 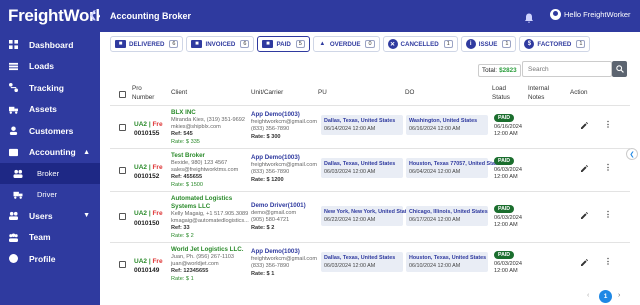 What do you see at coordinates (539, 93) in the screenshot?
I see `col-internal-notes: Internal Notes` at bounding box center [539, 93].